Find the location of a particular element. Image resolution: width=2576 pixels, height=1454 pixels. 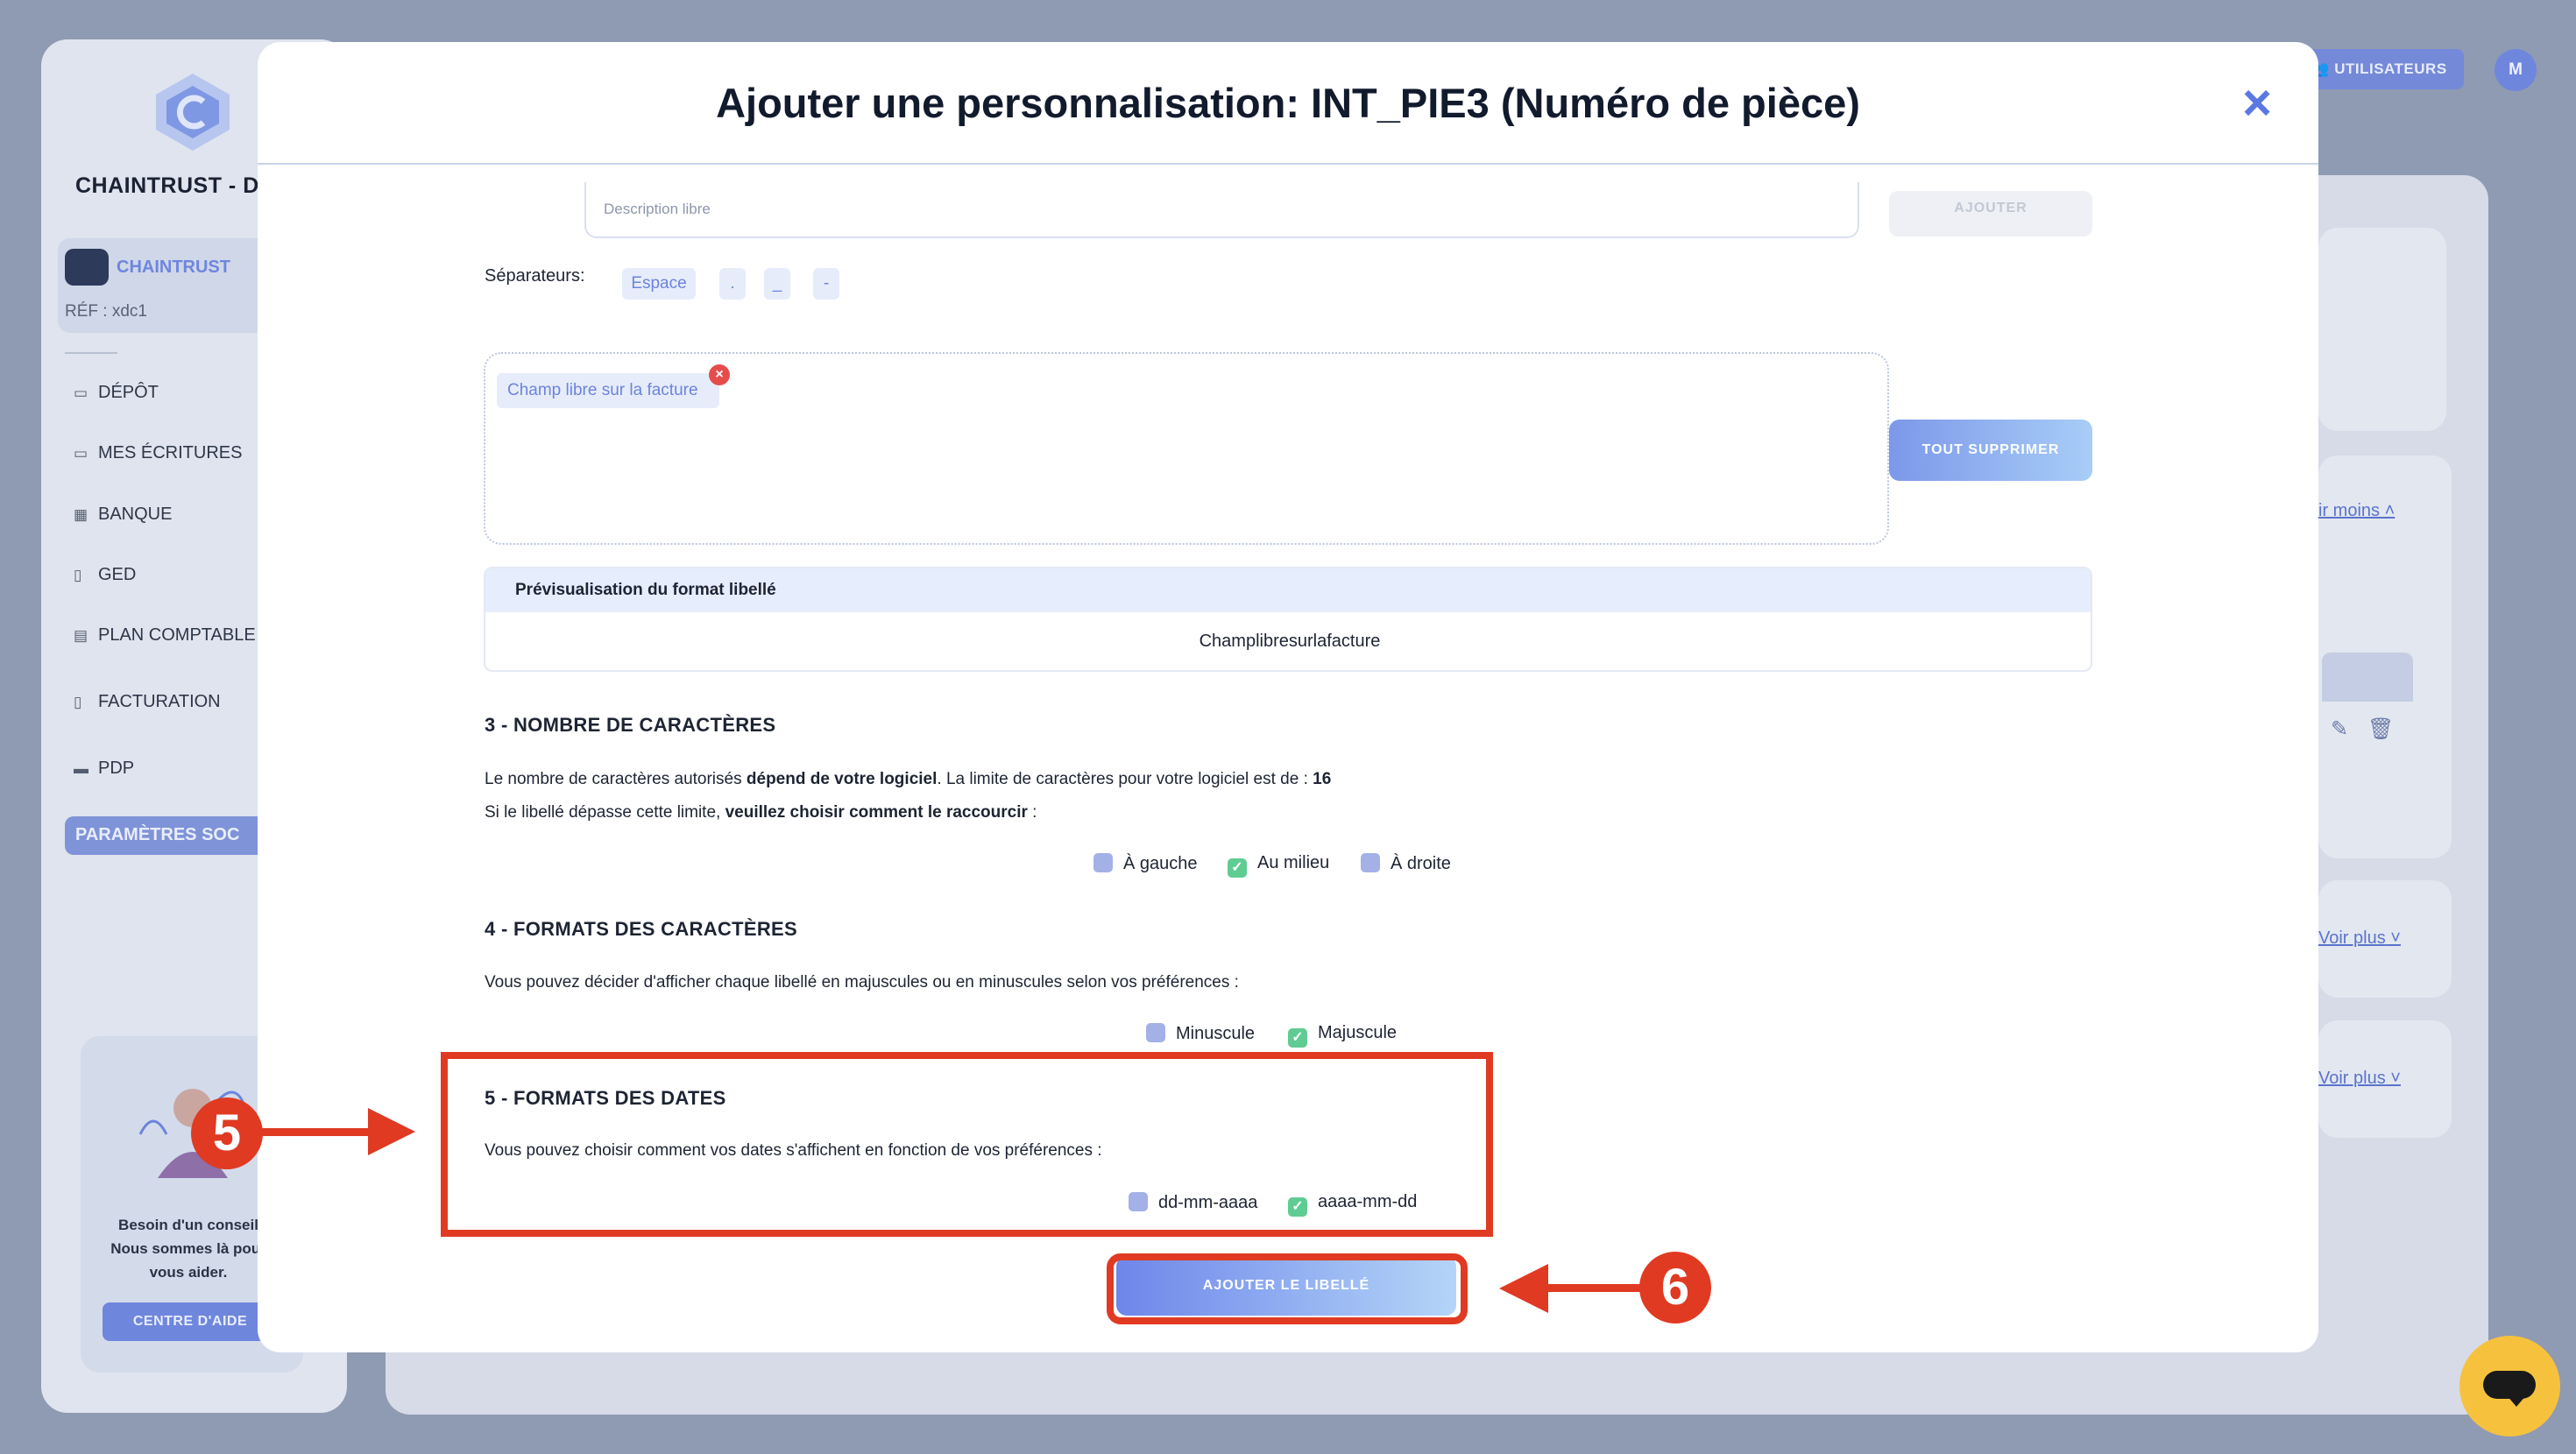

card-icon: ▬ is located at coordinates (81, 768).